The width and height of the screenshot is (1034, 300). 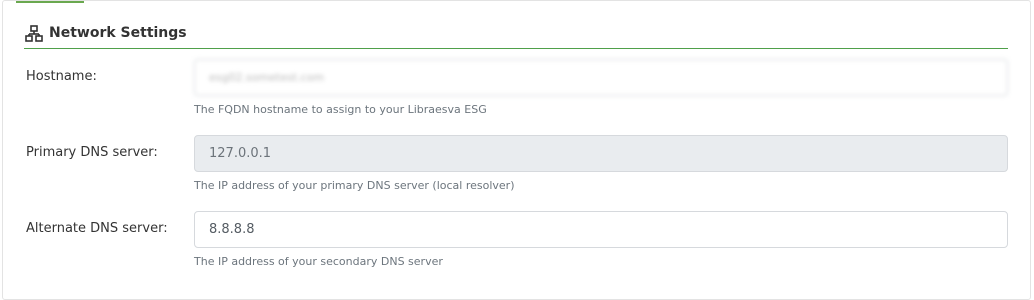 I want to click on section-title: Network Settings, so click(x=118, y=33).